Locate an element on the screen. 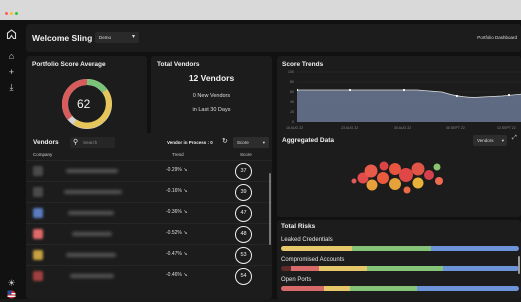 This screenshot has height=302, width=521. x-tick: 16 AUG 22 is located at coordinates (295, 128).